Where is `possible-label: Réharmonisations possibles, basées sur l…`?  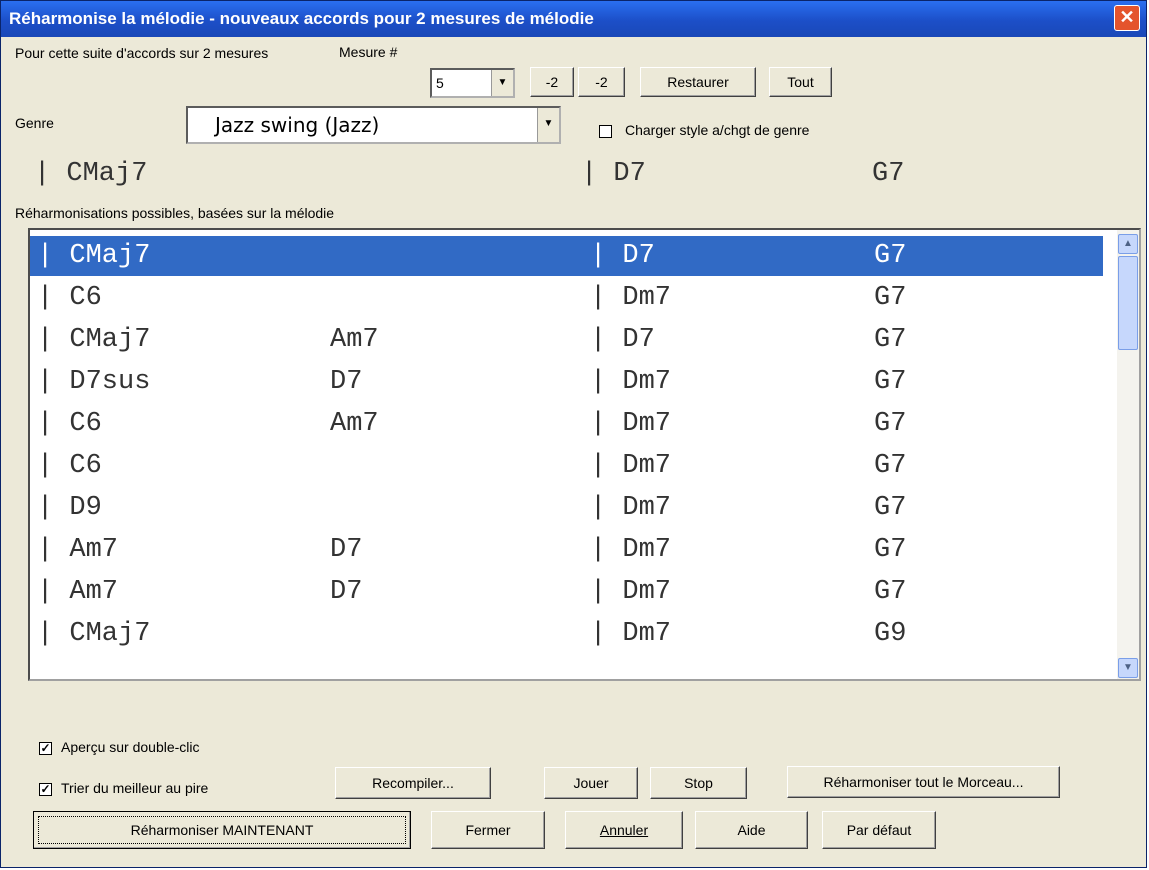
possible-label: Réharmonisations possibles, basées sur l… is located at coordinates (175, 213).